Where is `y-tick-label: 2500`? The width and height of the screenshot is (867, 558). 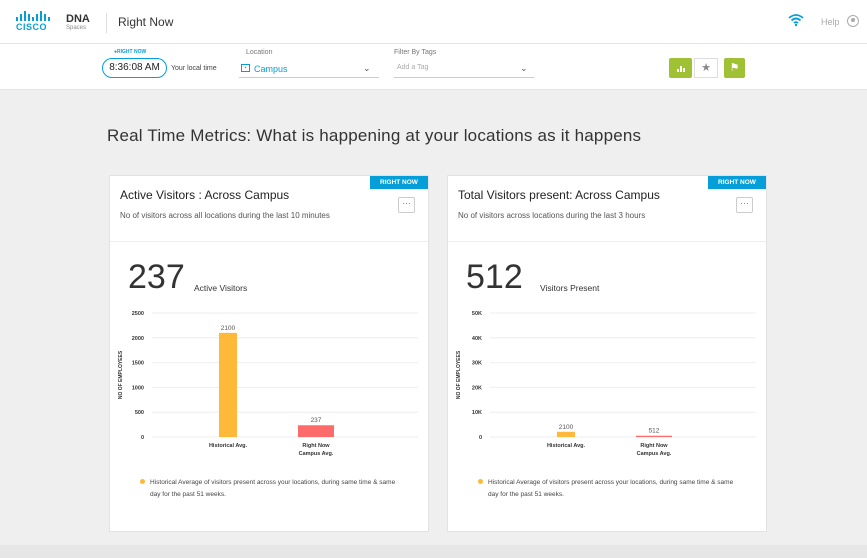 y-tick-label: 2500 is located at coordinates (138, 314).